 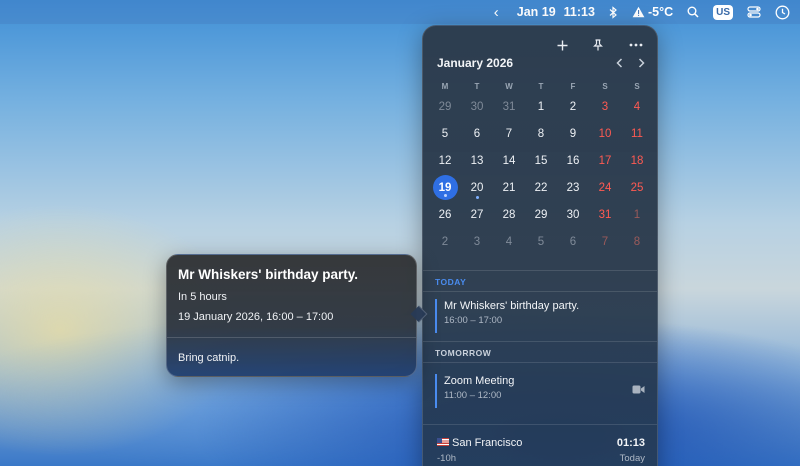 I want to click on menubar-bluetooth-button, so click(x=613, y=12).